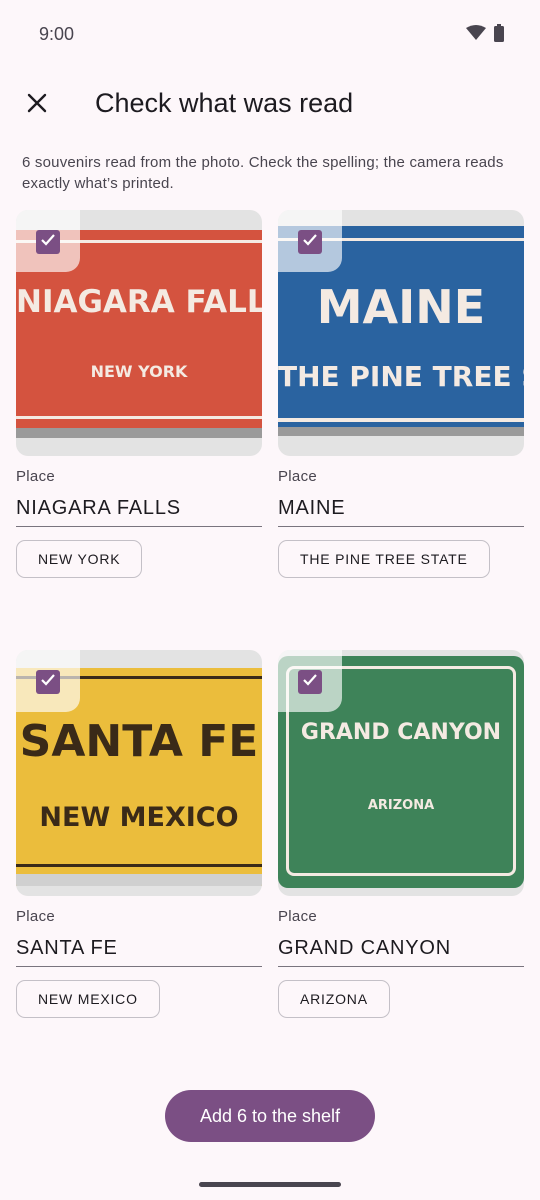  What do you see at coordinates (79, 559) in the screenshot?
I see `region-chip: NEW YORK` at bounding box center [79, 559].